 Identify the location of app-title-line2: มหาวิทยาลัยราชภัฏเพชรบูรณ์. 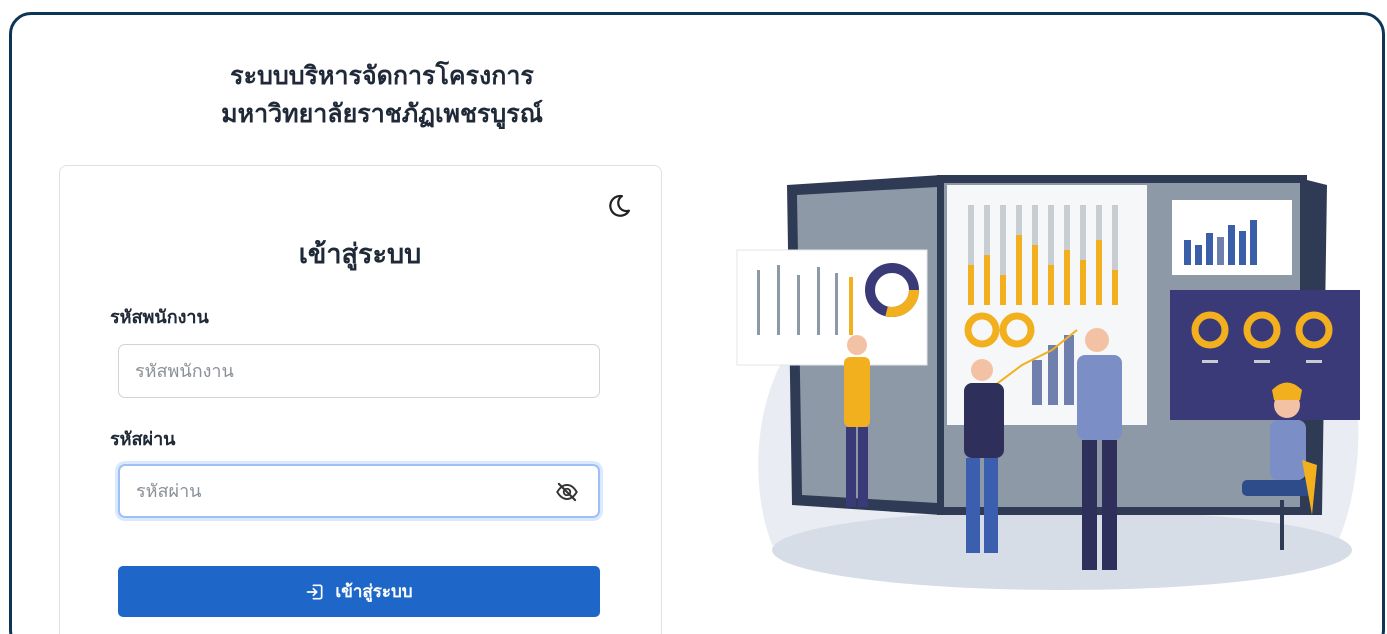
(382, 113).